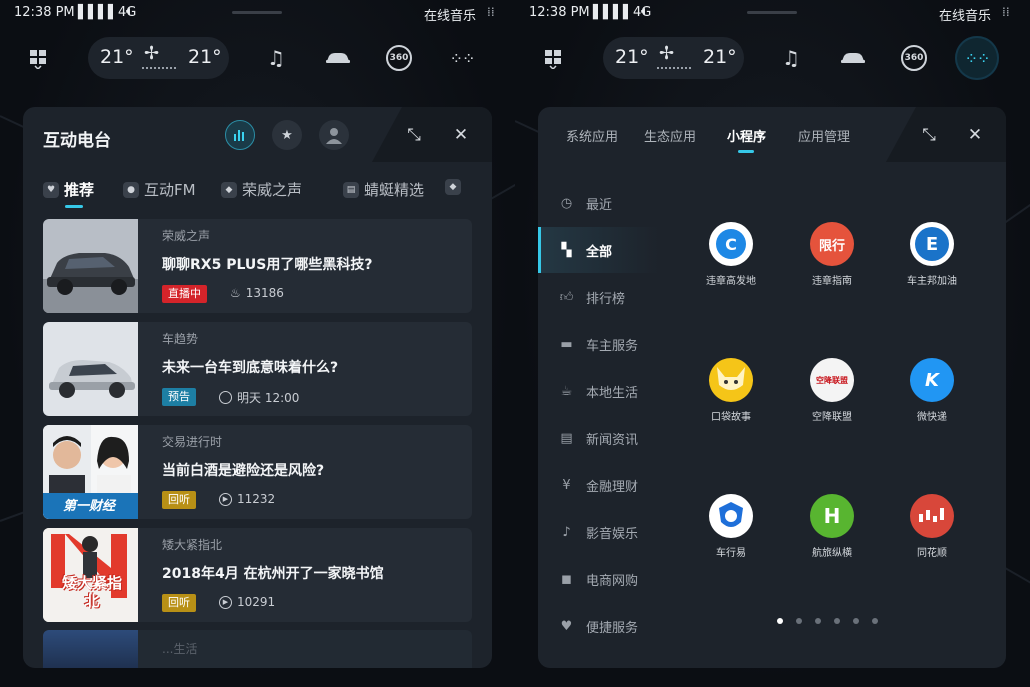  Describe the element at coordinates (832, 244) in the screenshot. I see `app-icon: 限行` at that location.